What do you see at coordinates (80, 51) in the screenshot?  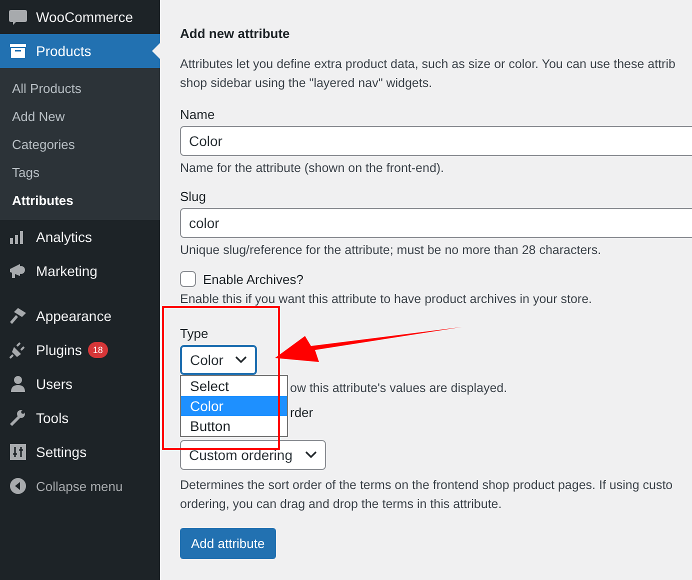 I see `menu-item: Products` at bounding box center [80, 51].